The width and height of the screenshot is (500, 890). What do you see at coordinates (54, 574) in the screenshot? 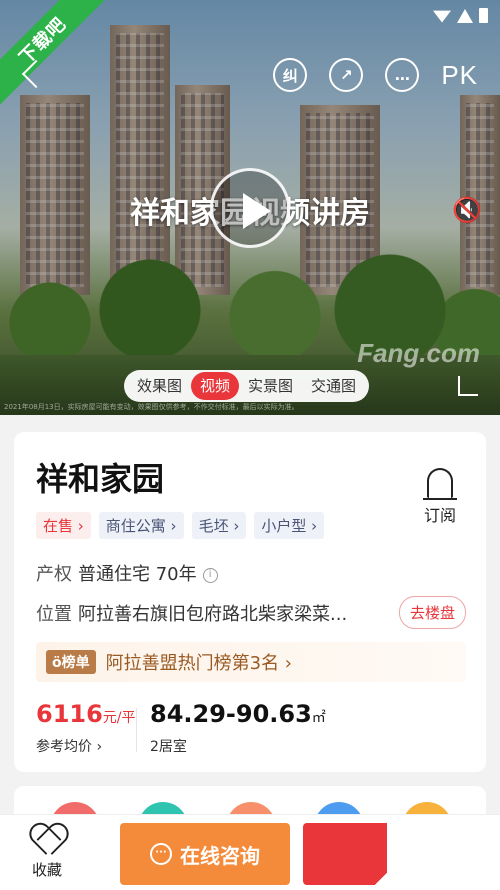
I see `property-label: 产权` at bounding box center [54, 574].